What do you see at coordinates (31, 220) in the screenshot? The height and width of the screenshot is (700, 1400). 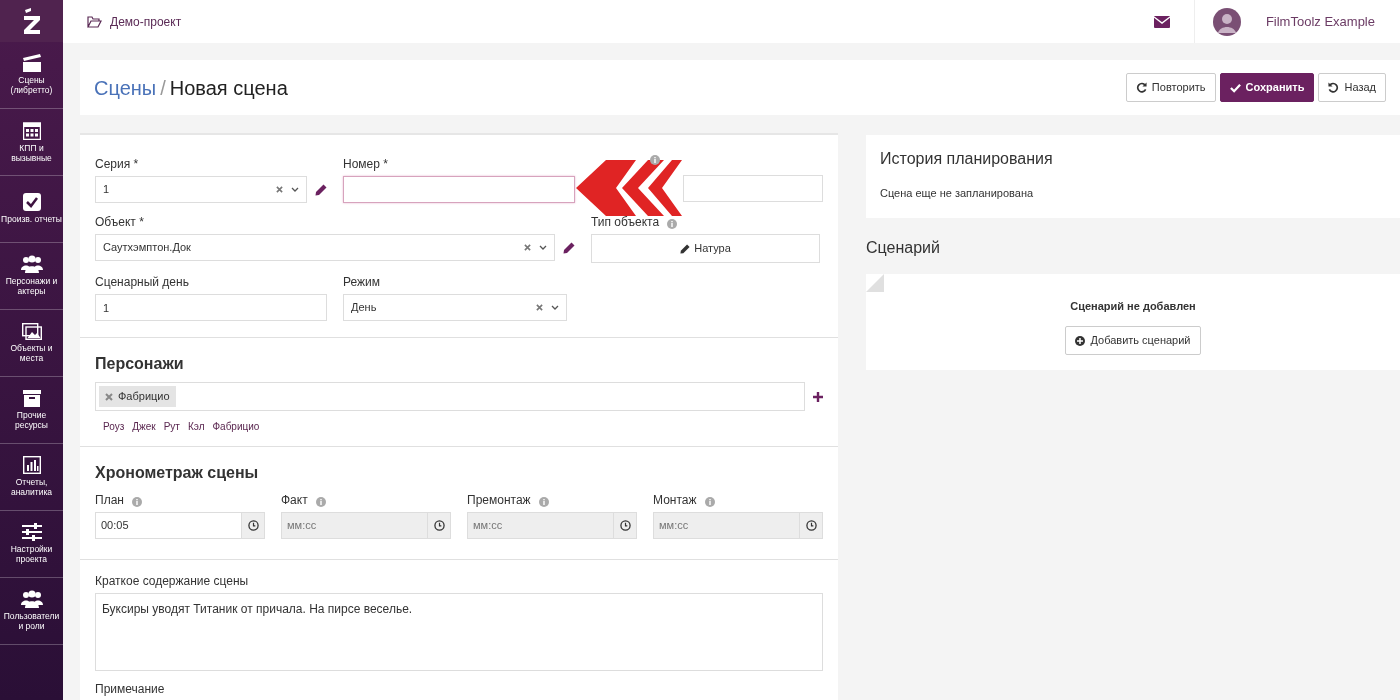 I see `sidebar-item: Произв. отчеты` at bounding box center [31, 220].